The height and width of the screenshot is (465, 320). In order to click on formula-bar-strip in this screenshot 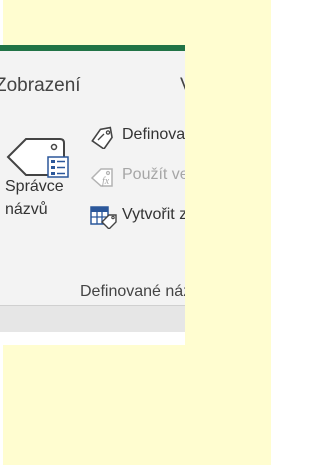, I will do `click(92, 318)`.